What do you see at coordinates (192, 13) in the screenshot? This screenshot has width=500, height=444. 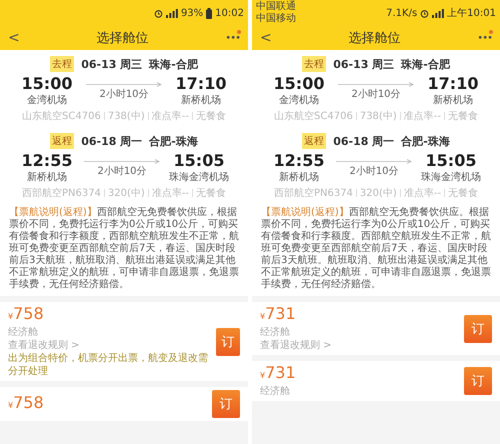 I see `battery-percent: 93%` at bounding box center [192, 13].